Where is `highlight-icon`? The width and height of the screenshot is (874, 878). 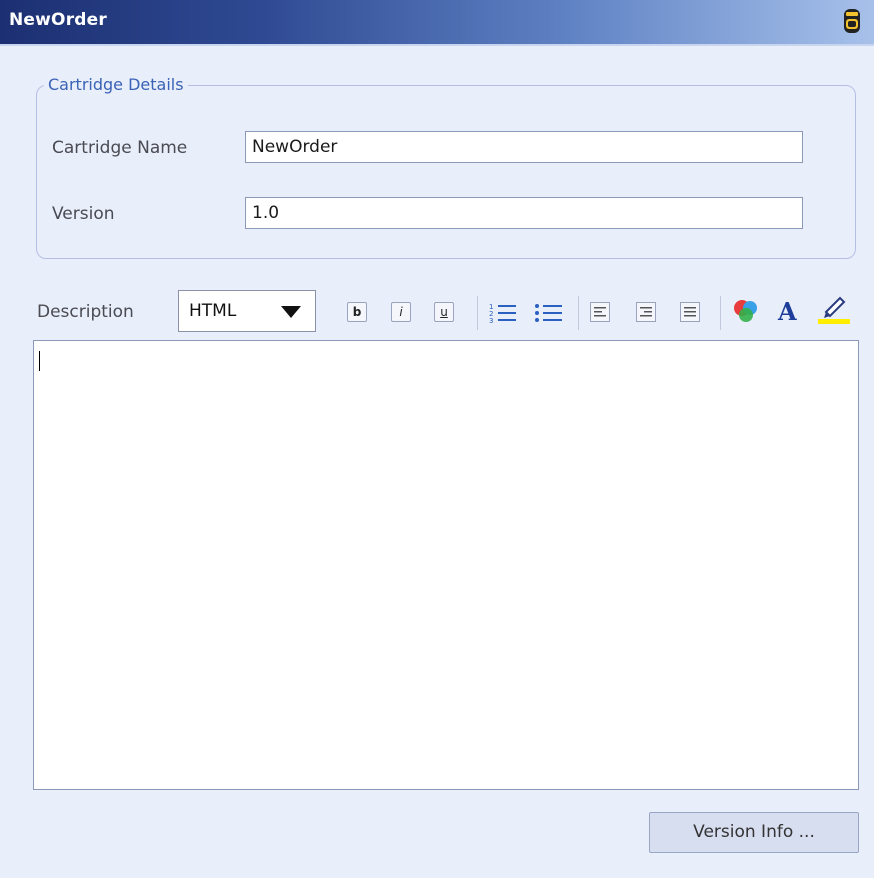 highlight-icon is located at coordinates (833, 309).